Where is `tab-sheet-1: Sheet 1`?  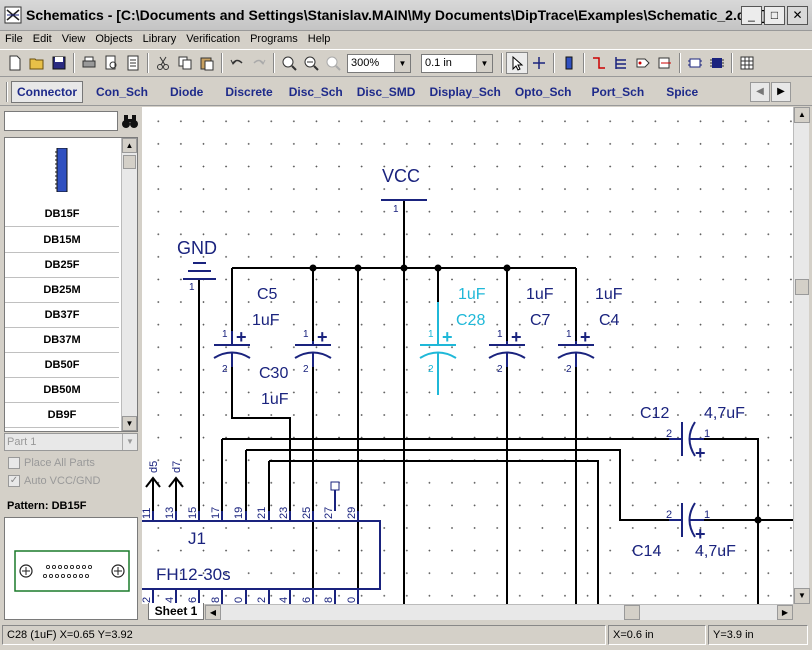 tab-sheet-1: Sheet 1 is located at coordinates (176, 611).